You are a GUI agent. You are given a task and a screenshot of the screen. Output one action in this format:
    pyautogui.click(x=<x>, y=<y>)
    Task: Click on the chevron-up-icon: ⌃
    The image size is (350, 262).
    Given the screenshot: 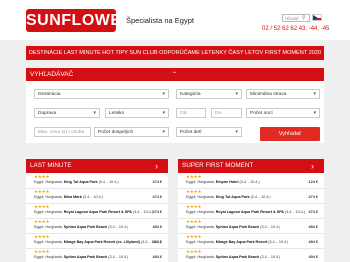 What is the action you would take?
    pyautogui.click(x=174, y=75)
    